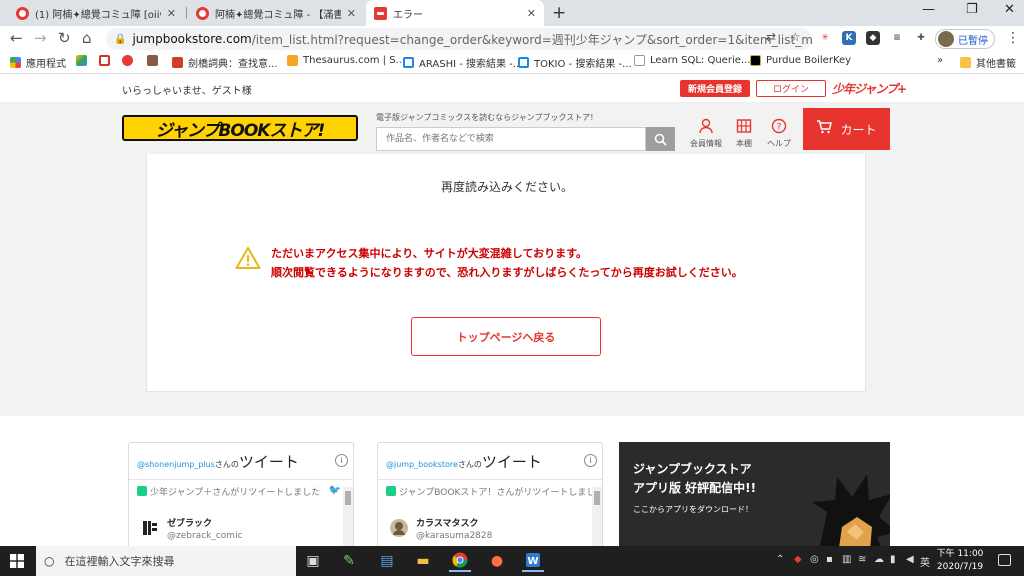 This screenshot has height=576, width=1024. I want to click on cart-button: カート, so click(846, 129).